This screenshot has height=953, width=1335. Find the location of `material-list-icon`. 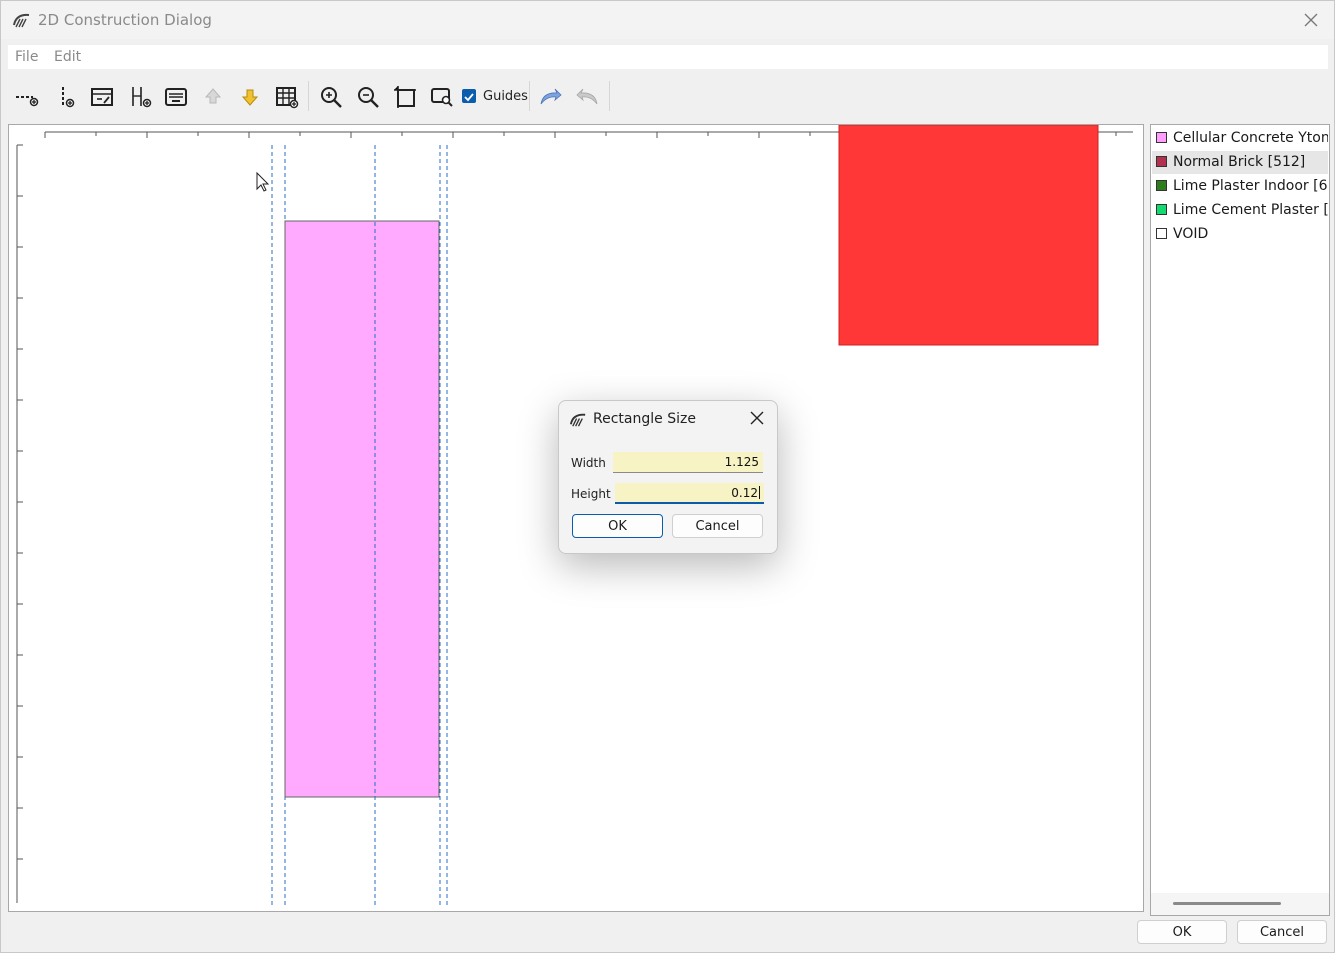

material-list-icon is located at coordinates (176, 97).